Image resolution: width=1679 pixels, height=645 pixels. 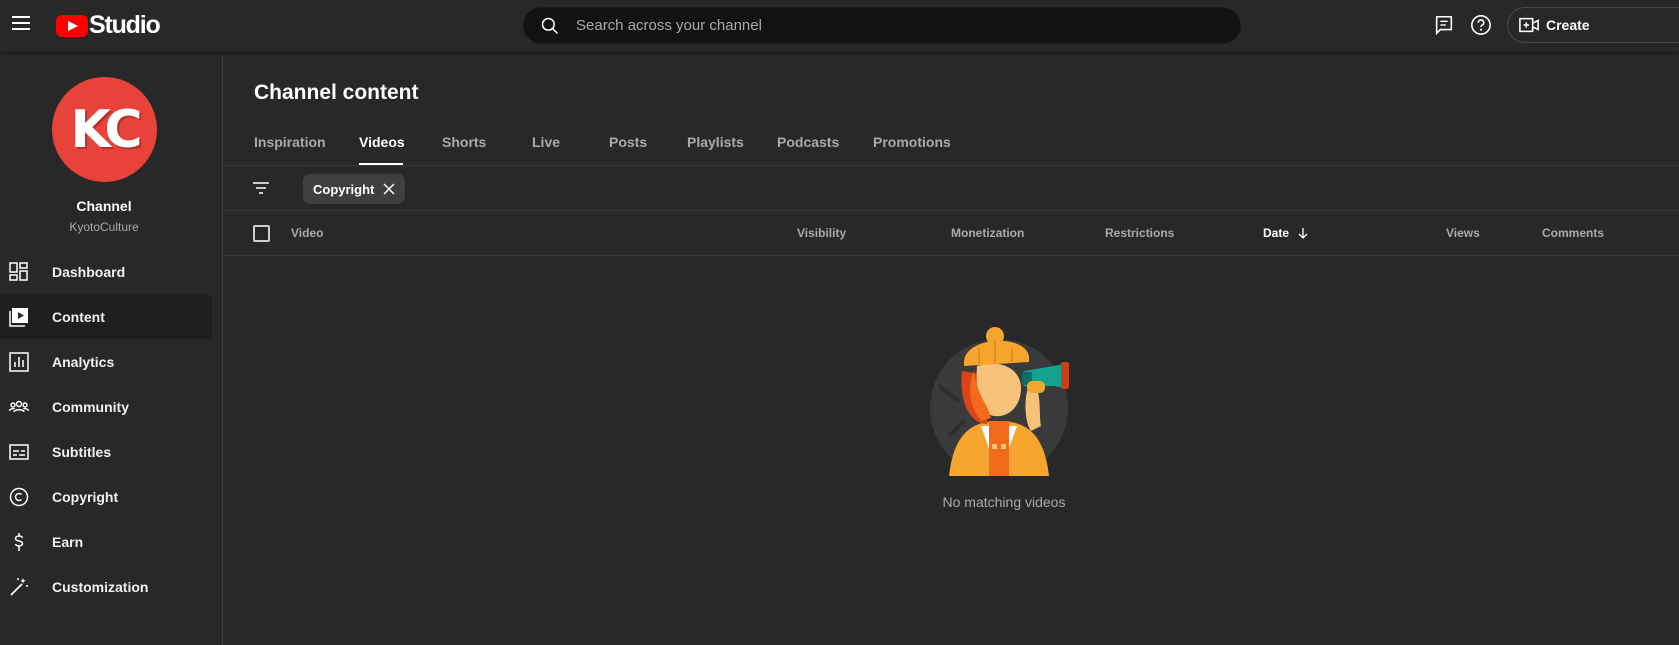 What do you see at coordinates (912, 142) in the screenshot?
I see `tab-promotions: Promotions` at bounding box center [912, 142].